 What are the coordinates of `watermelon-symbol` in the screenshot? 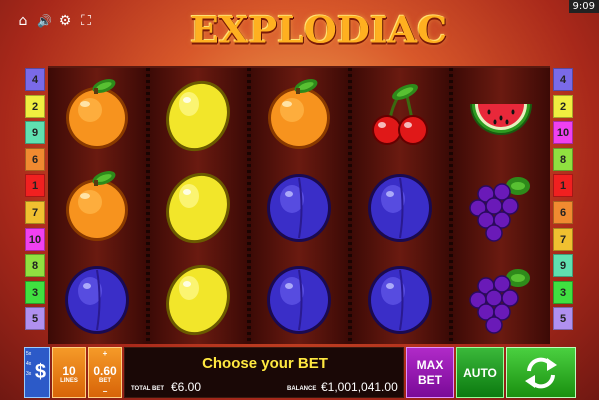 It's located at (501, 114).